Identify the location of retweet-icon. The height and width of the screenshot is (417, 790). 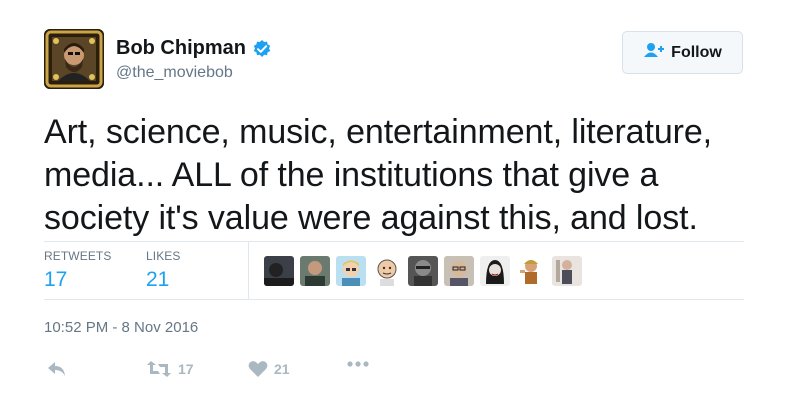
(159, 369).